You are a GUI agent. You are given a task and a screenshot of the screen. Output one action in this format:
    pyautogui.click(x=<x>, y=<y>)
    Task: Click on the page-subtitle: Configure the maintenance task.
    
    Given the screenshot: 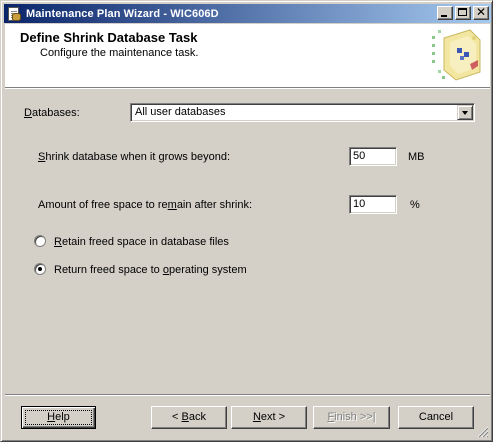 What is the action you would take?
    pyautogui.click(x=119, y=53)
    